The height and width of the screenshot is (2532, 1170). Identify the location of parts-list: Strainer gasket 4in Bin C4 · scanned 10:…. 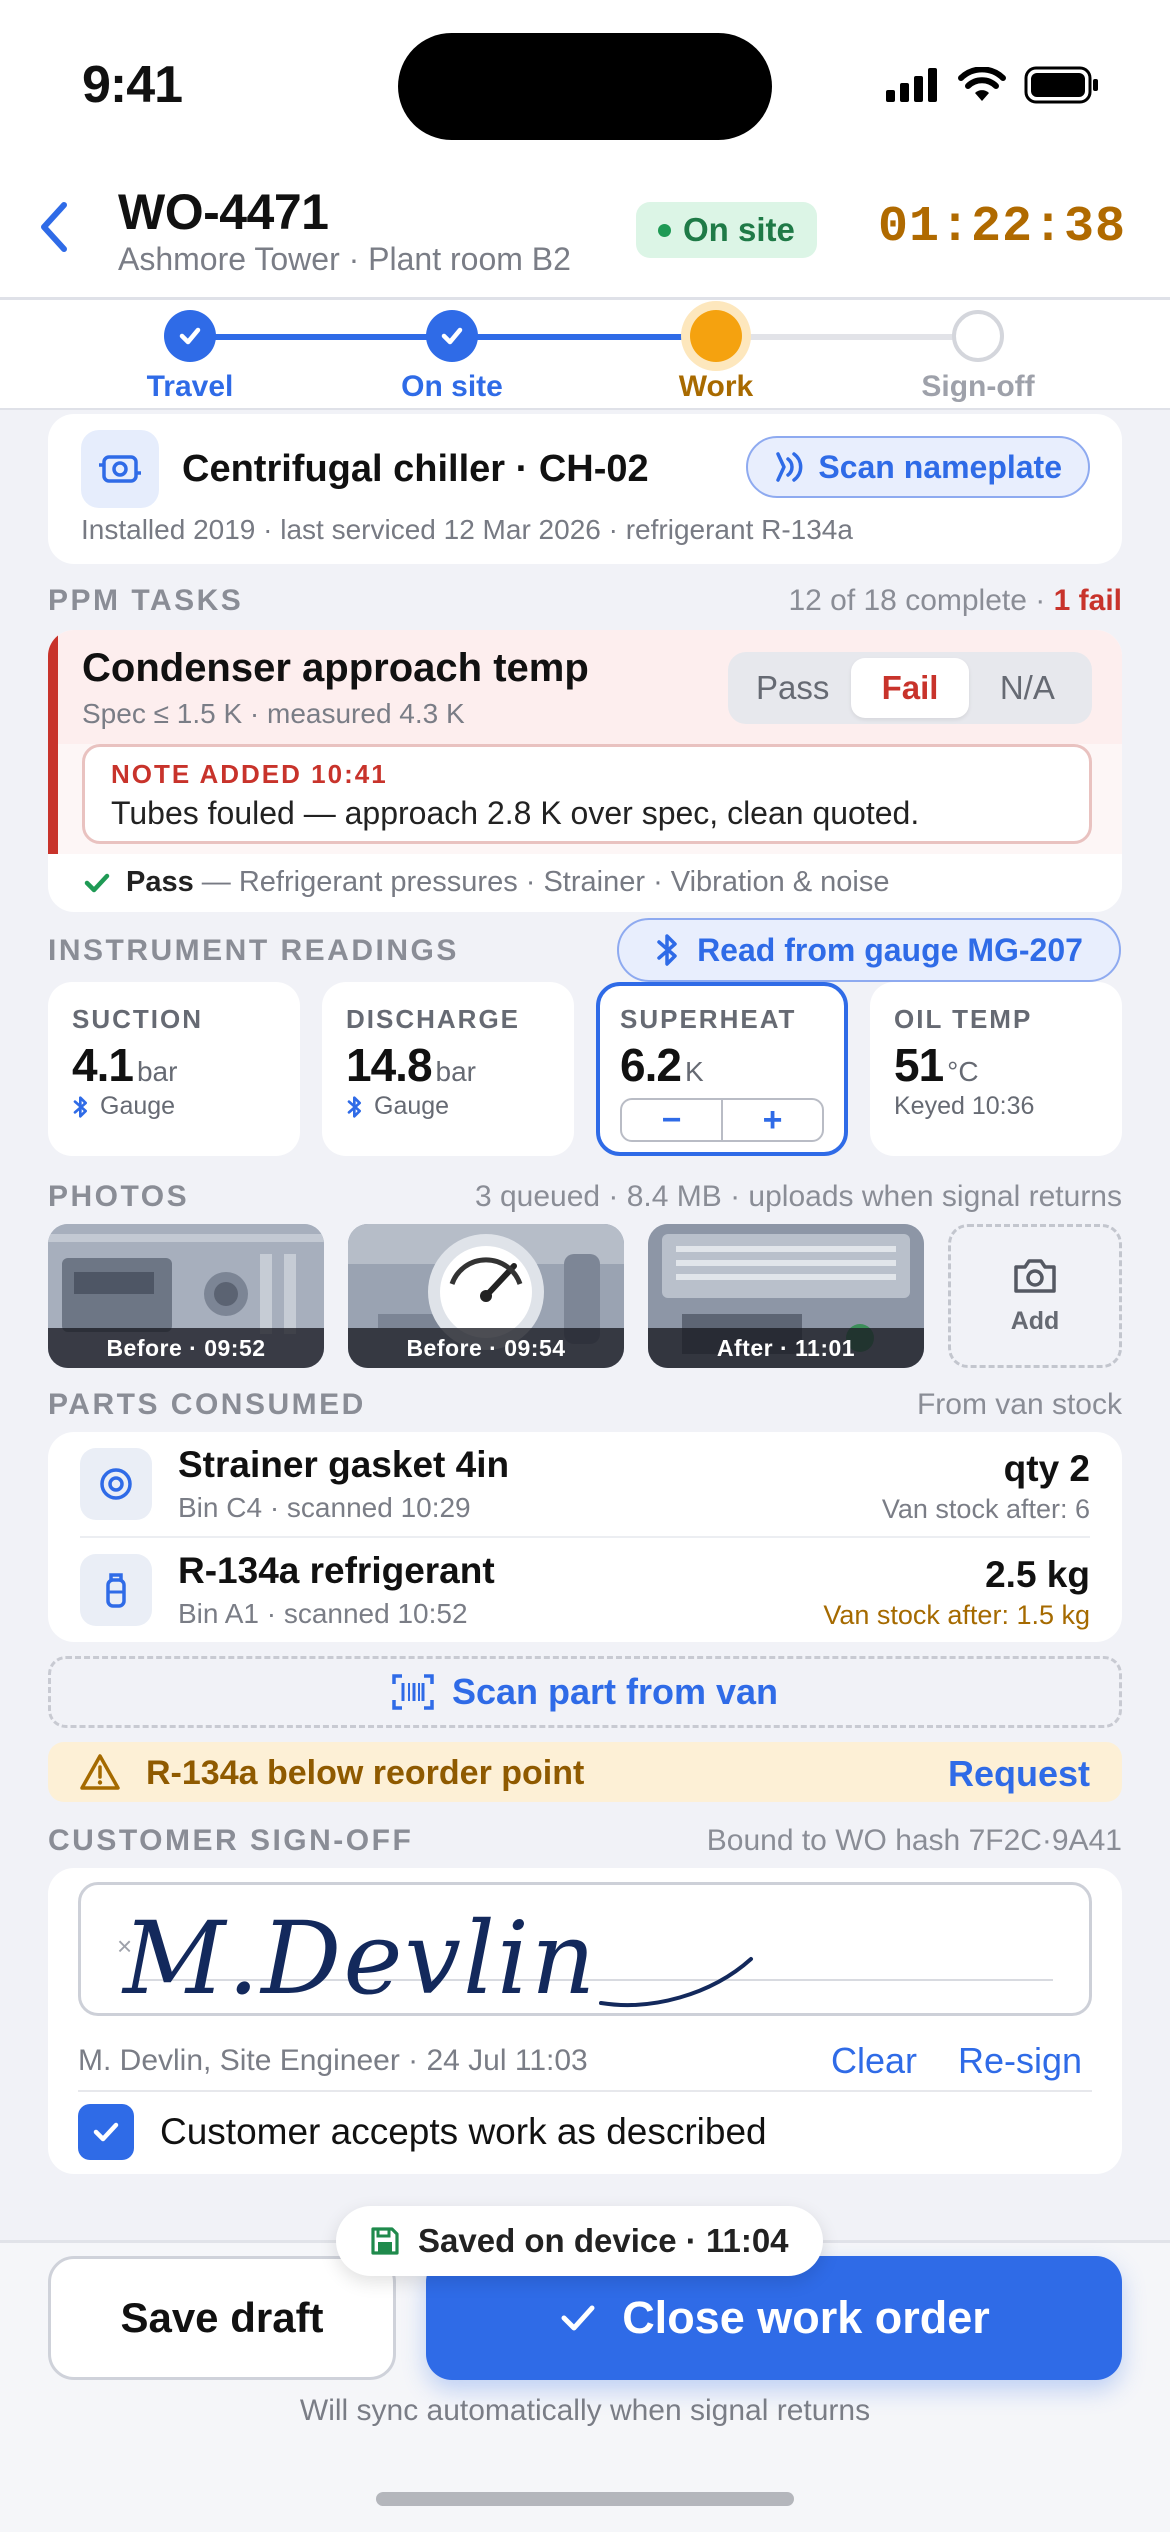
(585, 1537).